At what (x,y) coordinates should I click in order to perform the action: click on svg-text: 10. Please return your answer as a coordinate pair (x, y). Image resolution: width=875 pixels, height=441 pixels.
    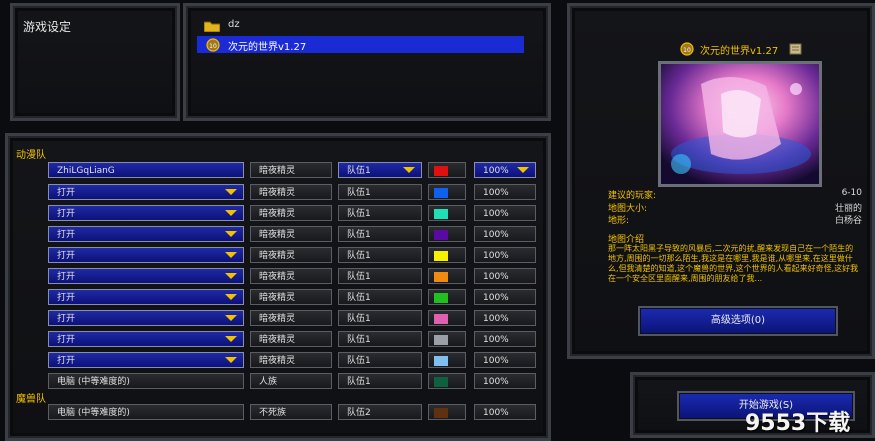
    Looking at the image, I should click on (213, 46).